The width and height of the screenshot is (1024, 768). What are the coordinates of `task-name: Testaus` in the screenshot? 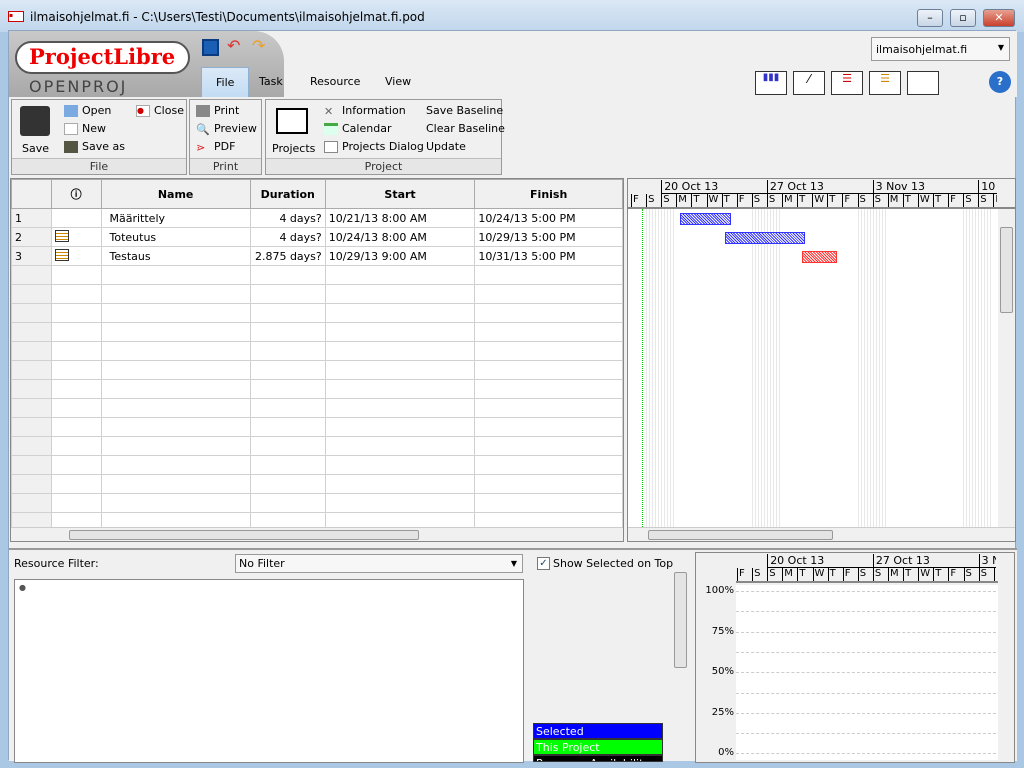 It's located at (175, 256).